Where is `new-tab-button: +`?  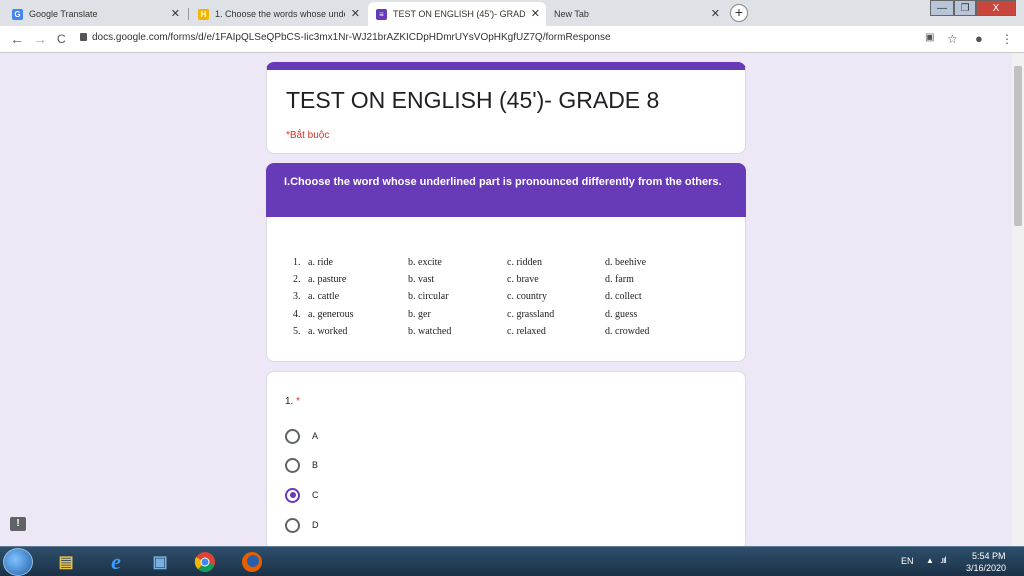 new-tab-button: + is located at coordinates (739, 13).